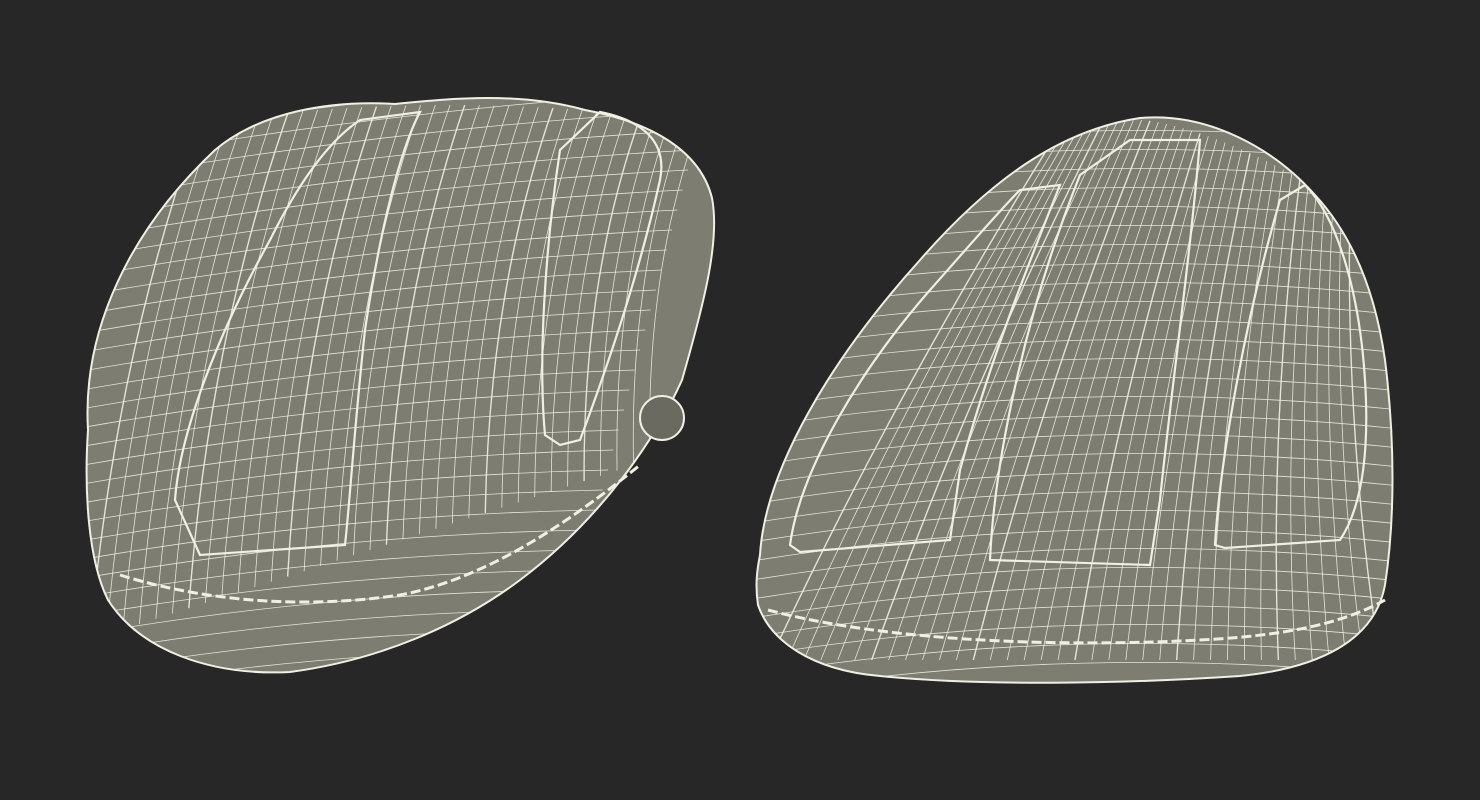 The height and width of the screenshot is (800, 1480). I want to click on mesh-line, so click(1074, 681).